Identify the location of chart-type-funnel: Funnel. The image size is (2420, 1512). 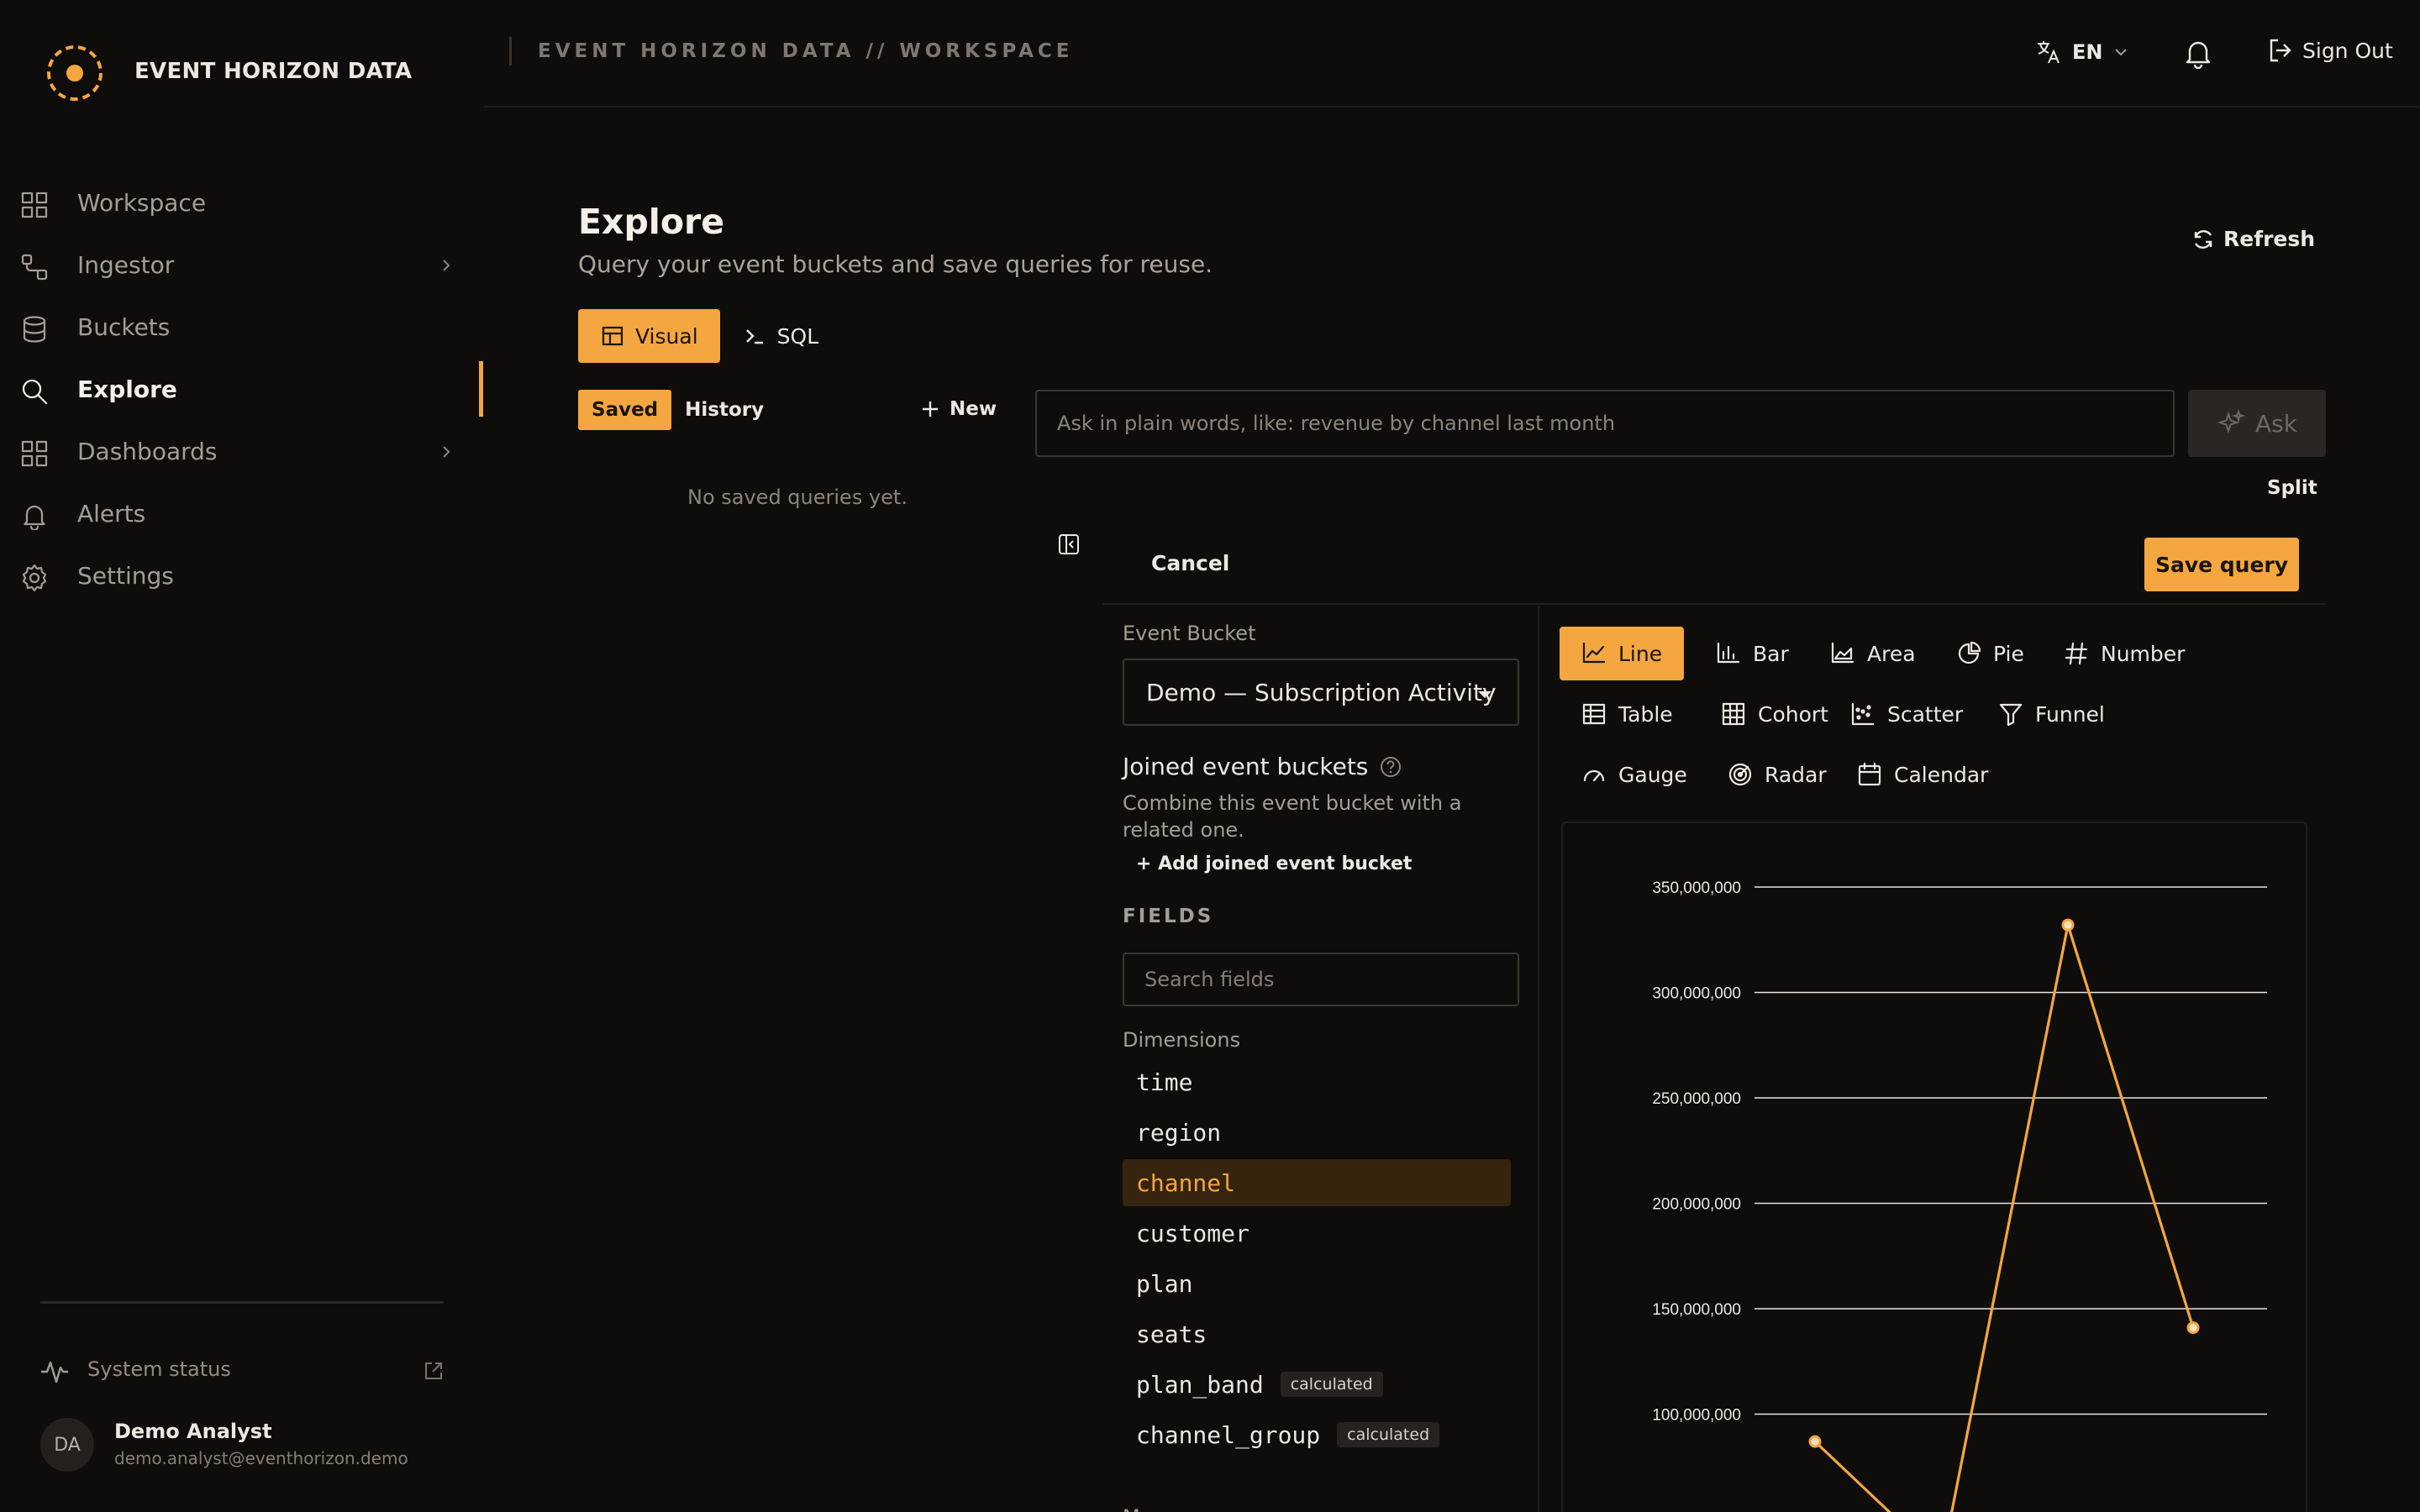
(2051, 714).